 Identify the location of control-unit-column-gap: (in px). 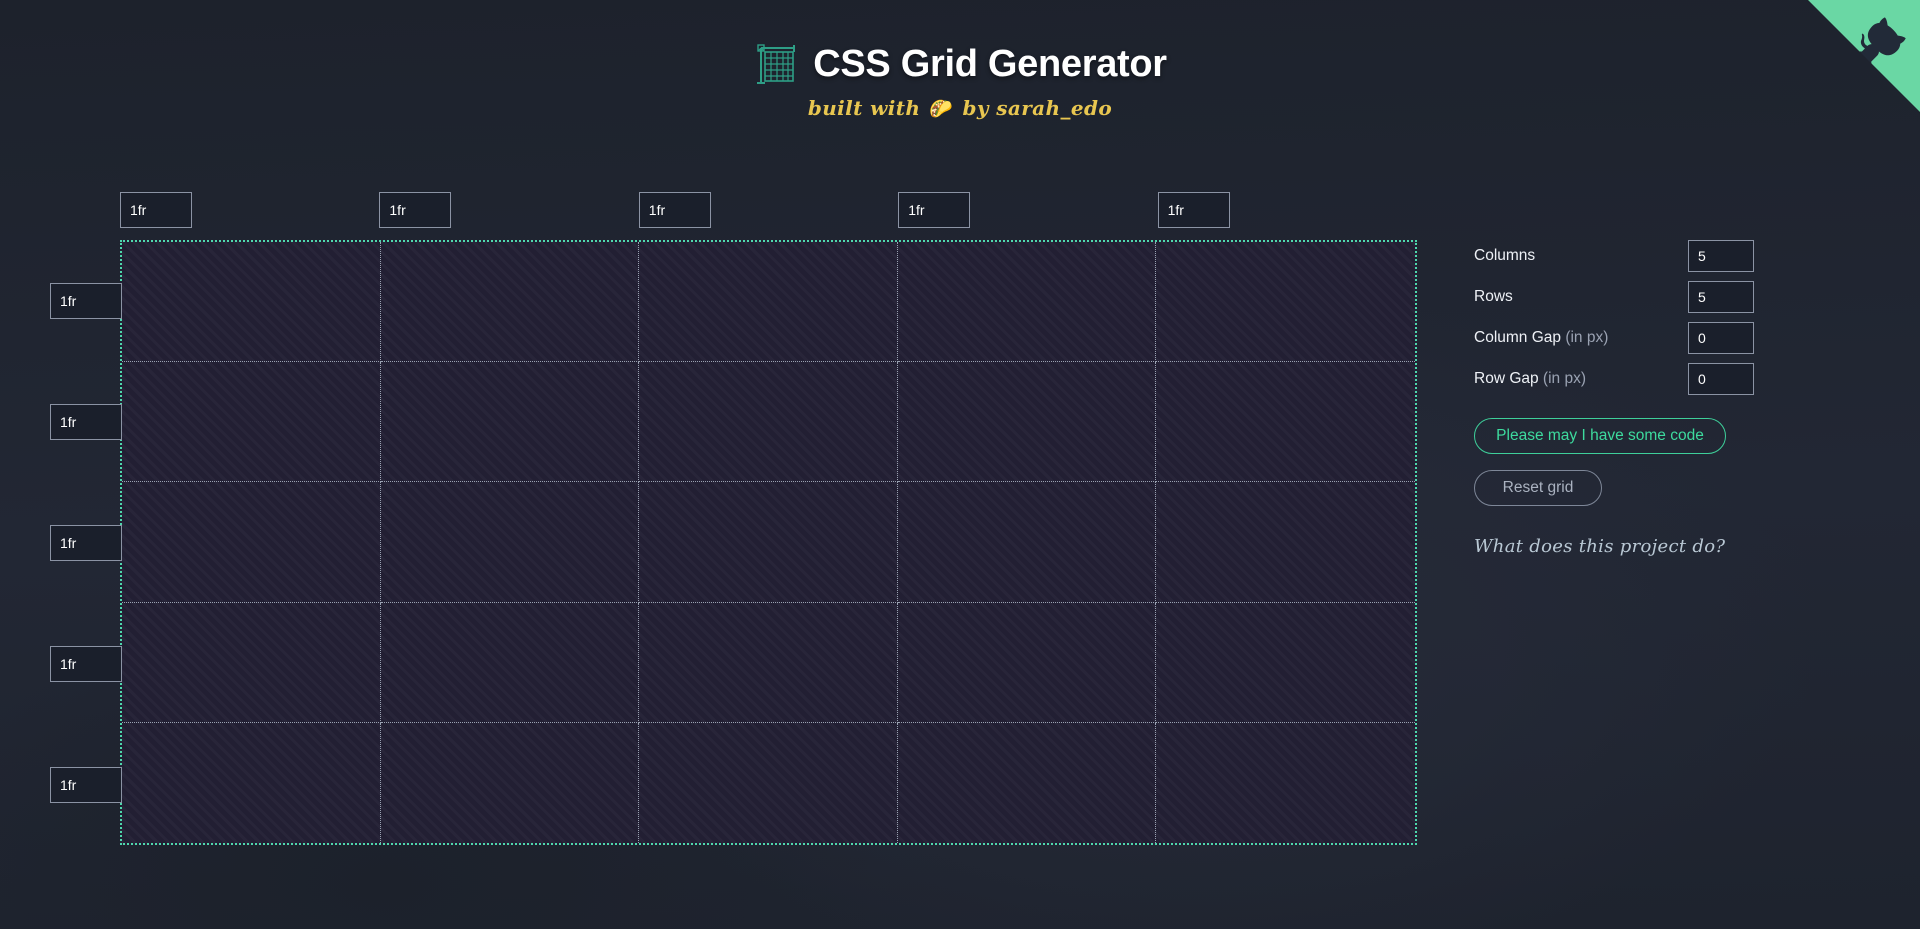
(1585, 337).